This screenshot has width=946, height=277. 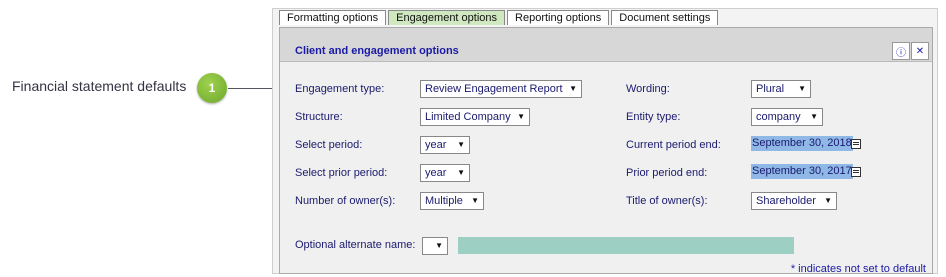 What do you see at coordinates (377, 51) in the screenshot?
I see `section-title: Client and engagement options` at bounding box center [377, 51].